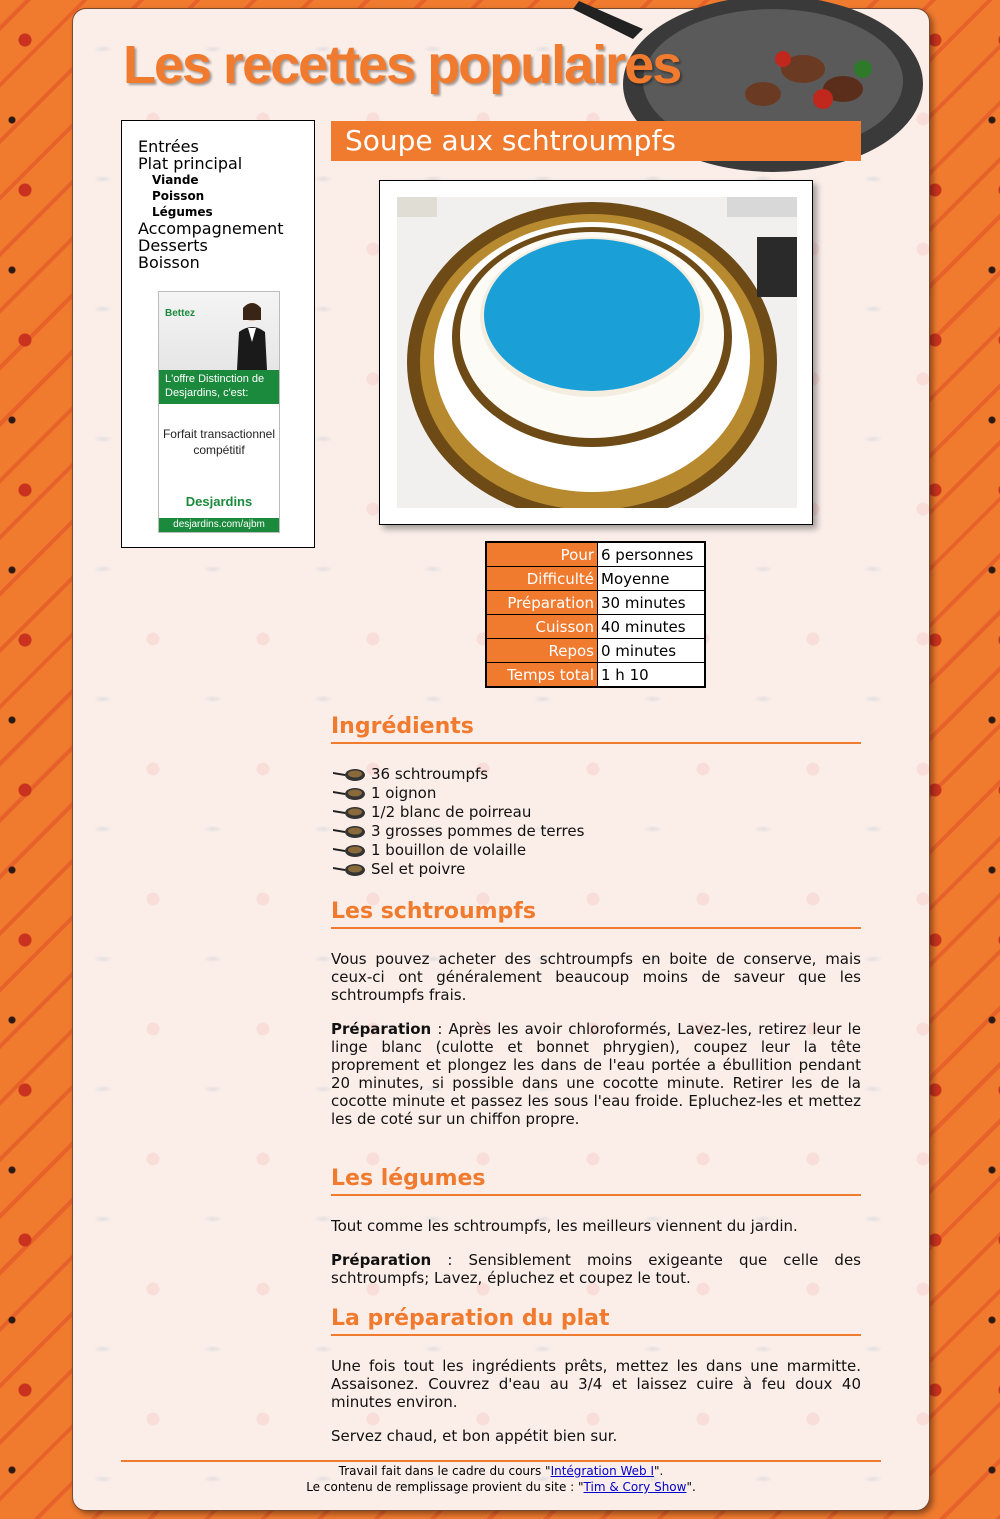 This screenshot has height=1519, width=1000. Describe the element at coordinates (541, 602) in the screenshot. I see `info-key: Préparation` at that location.